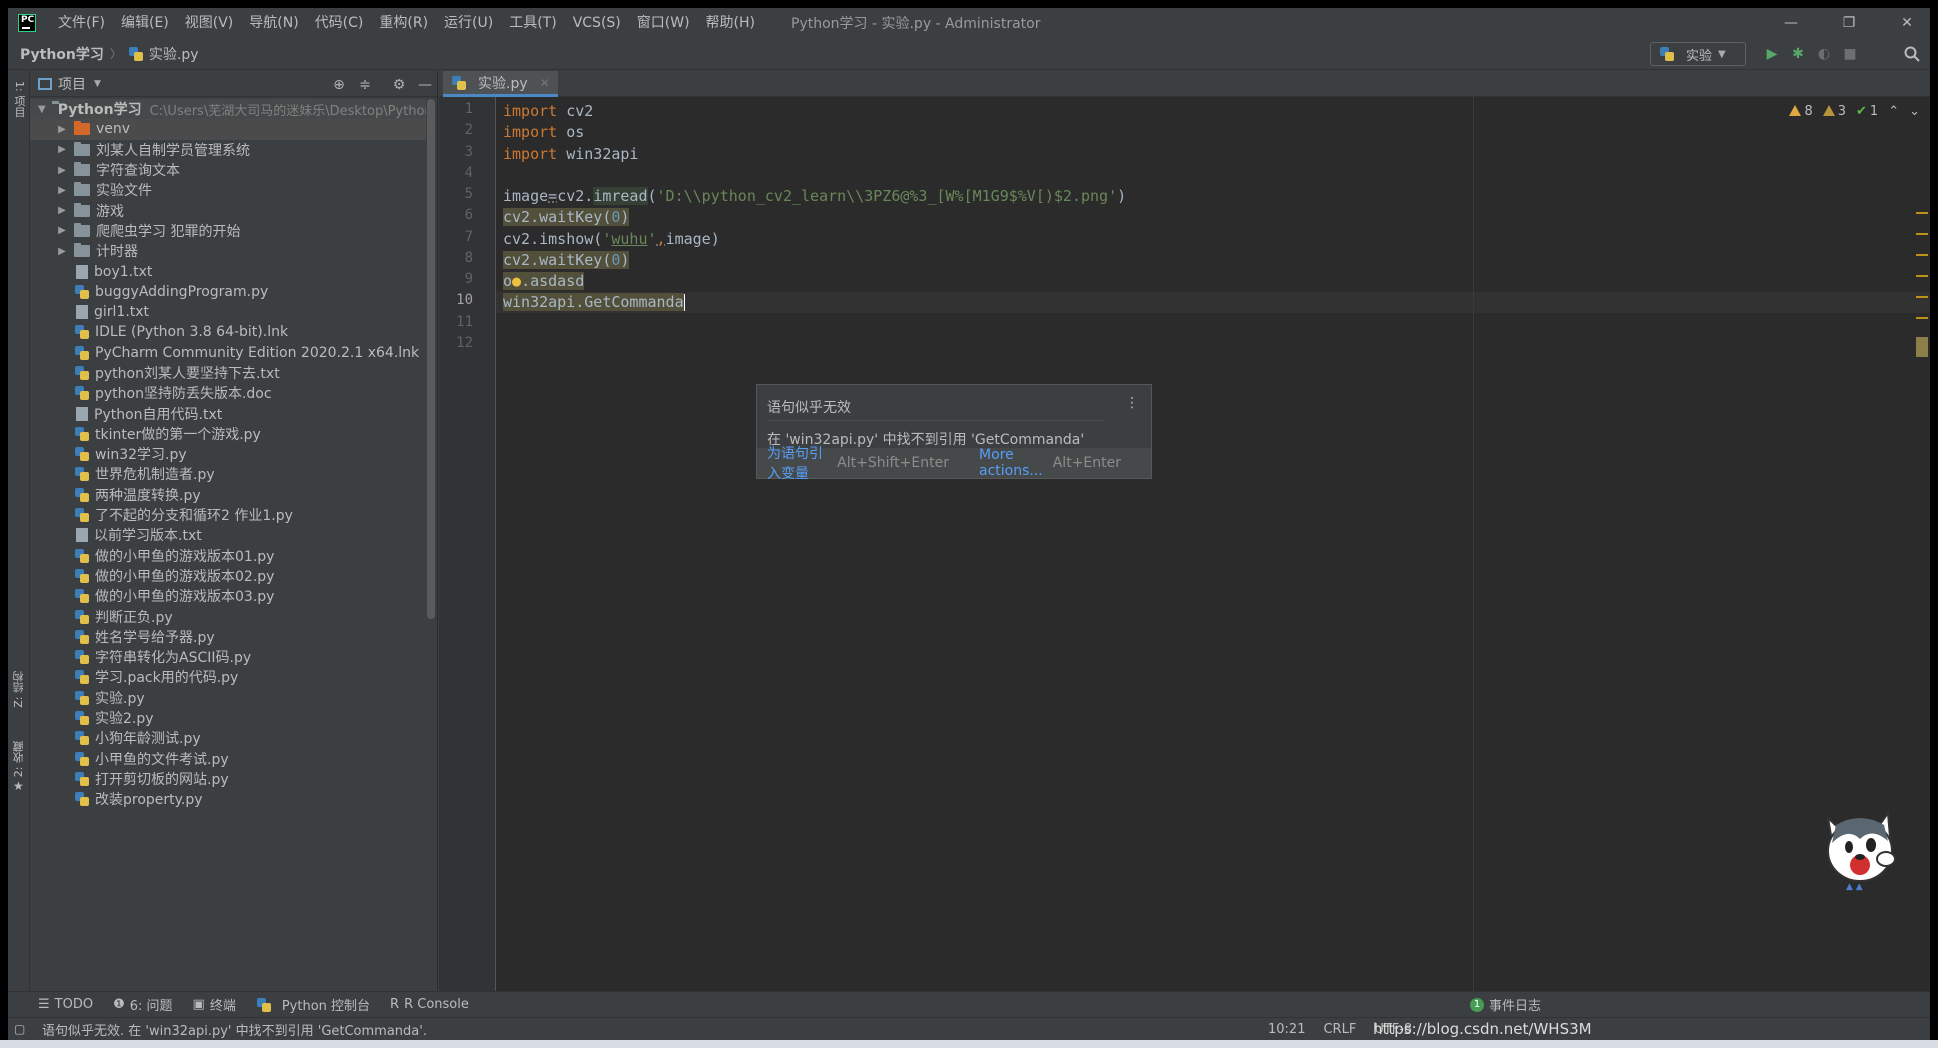  I want to click on tree-folder-venv: ▶ venv, so click(228, 129).